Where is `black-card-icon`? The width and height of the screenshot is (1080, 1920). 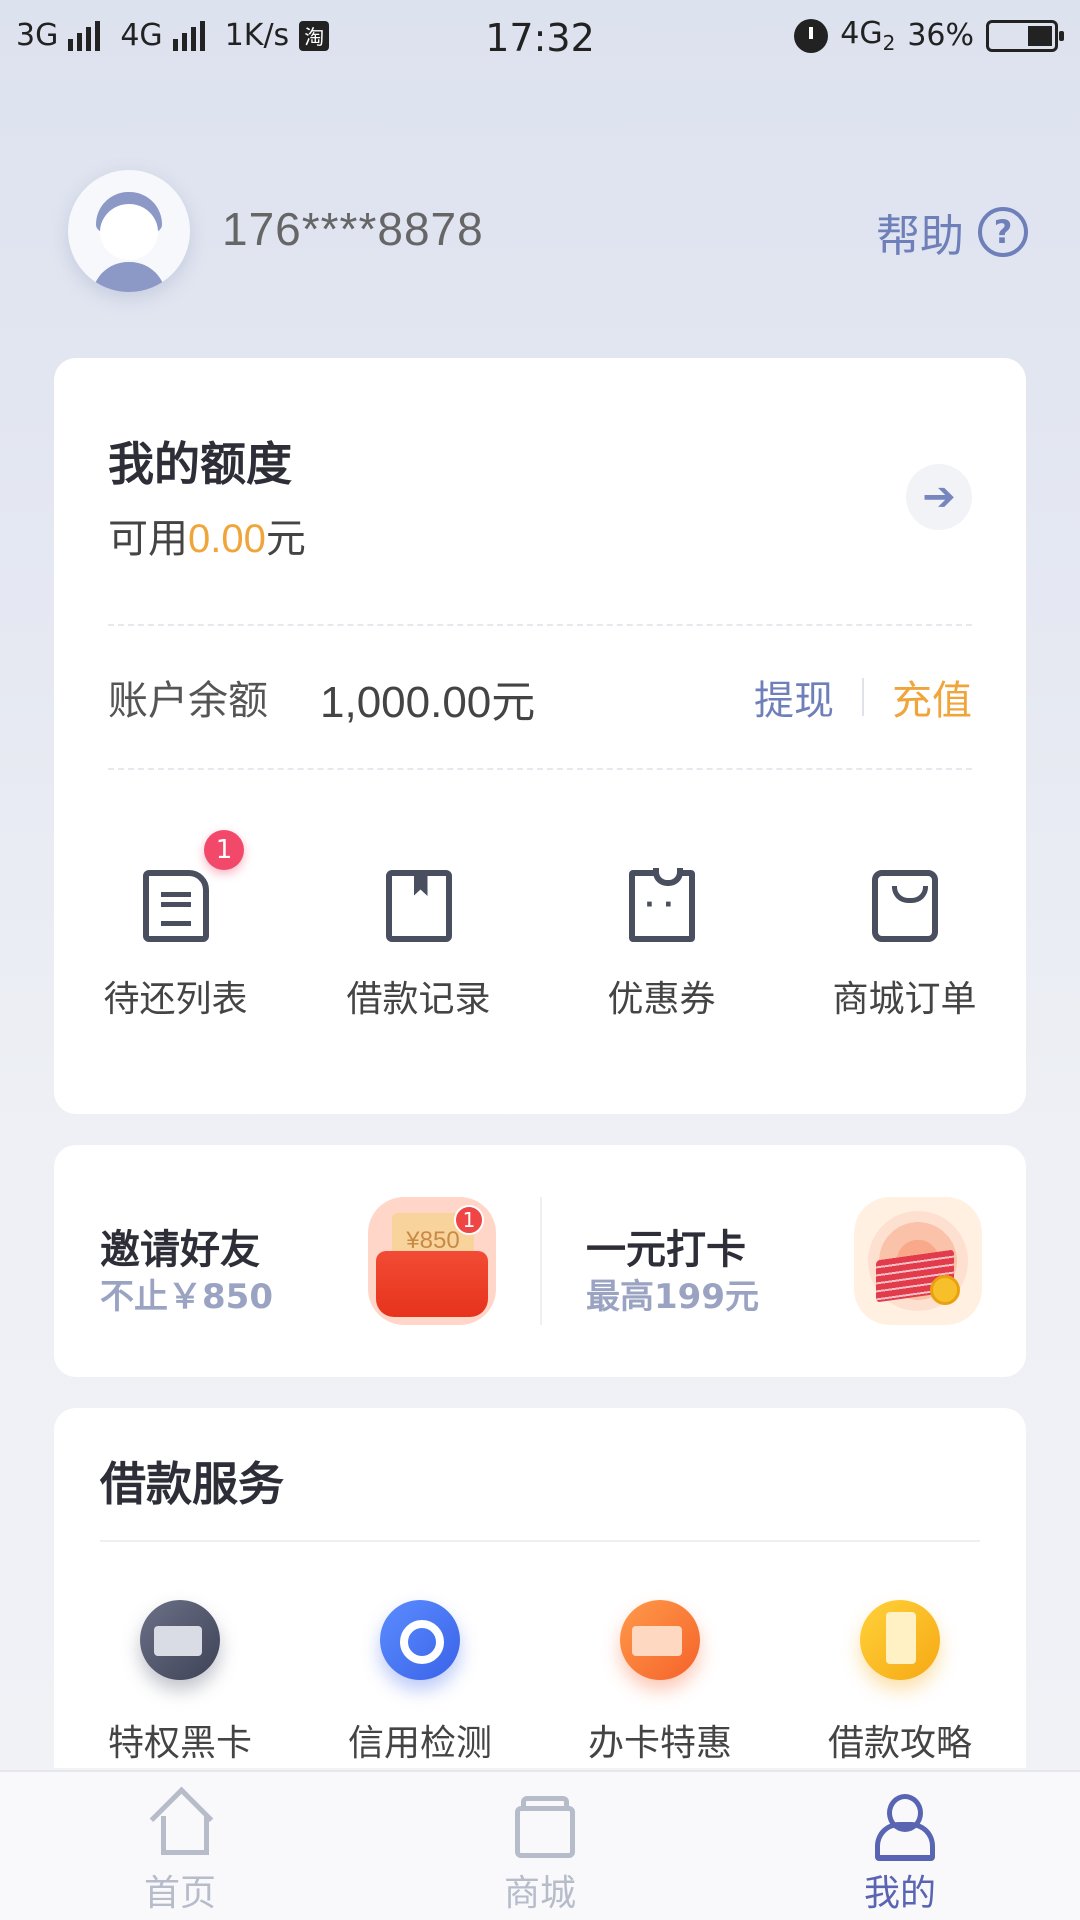
black-card-icon is located at coordinates (180, 1640).